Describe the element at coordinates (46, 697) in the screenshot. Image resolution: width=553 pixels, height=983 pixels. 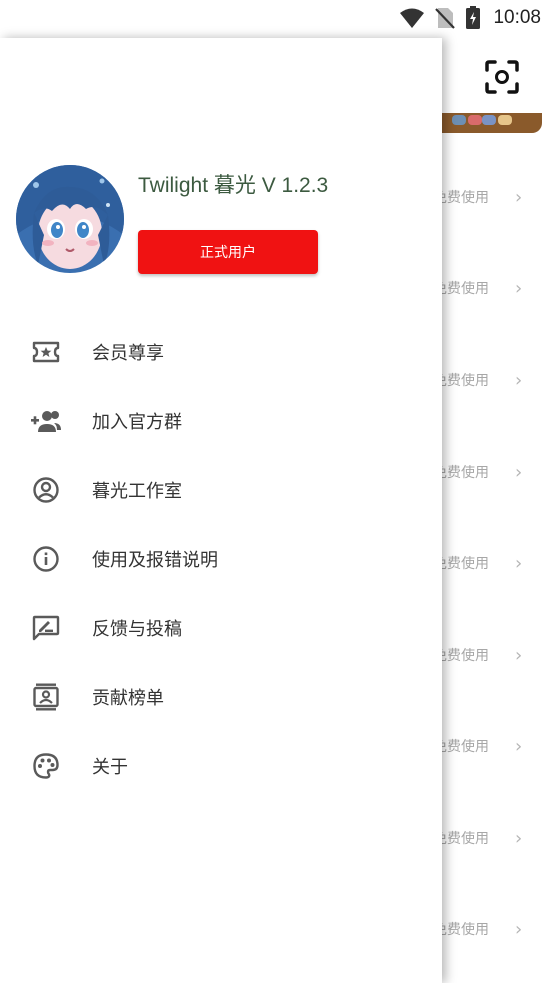
I see `contacts-icon` at that location.